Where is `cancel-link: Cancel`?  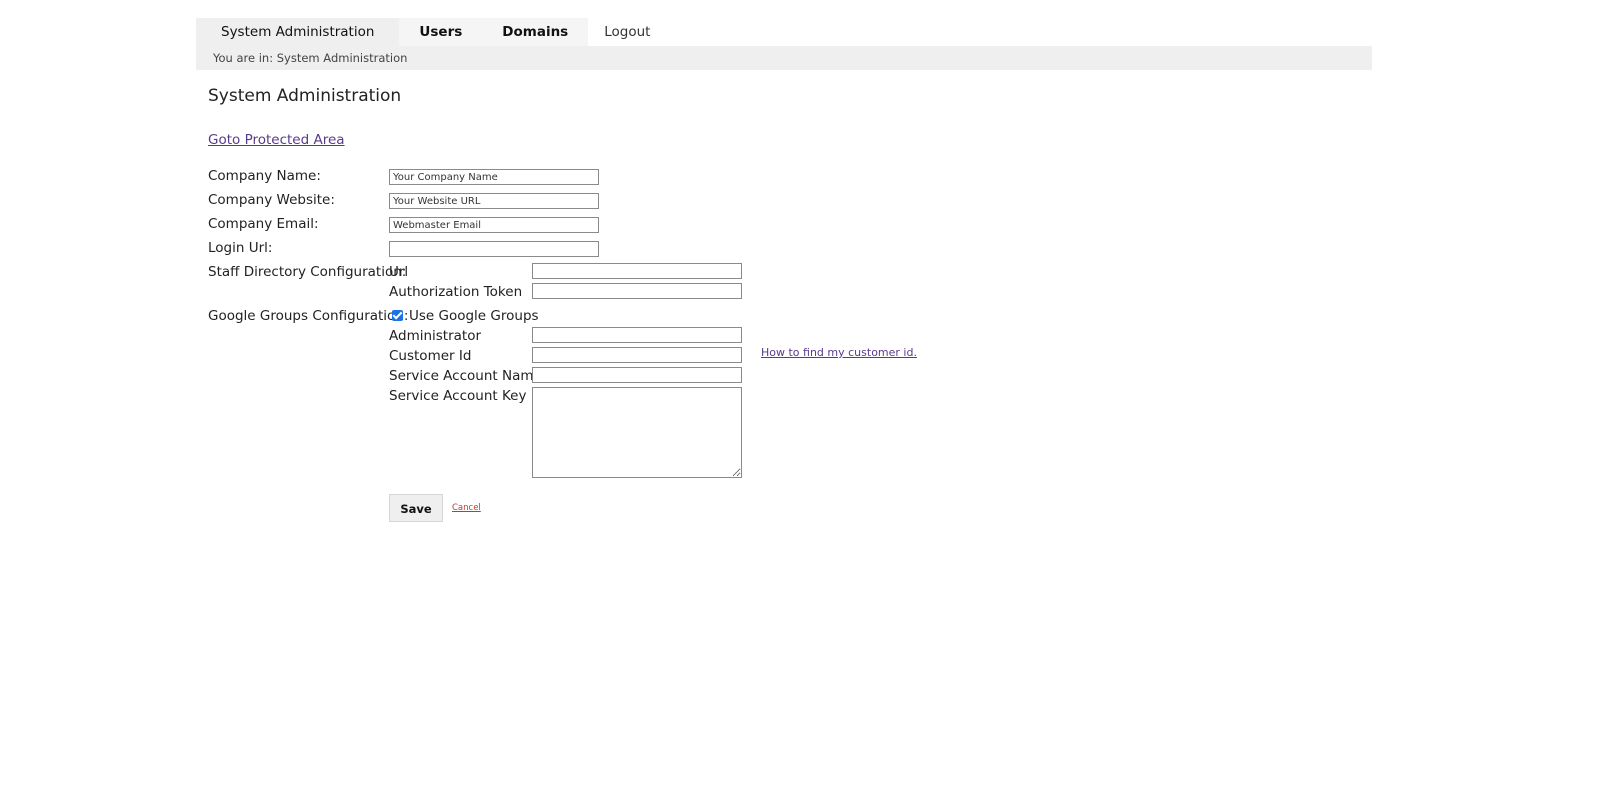
cancel-link: Cancel is located at coordinates (466, 508).